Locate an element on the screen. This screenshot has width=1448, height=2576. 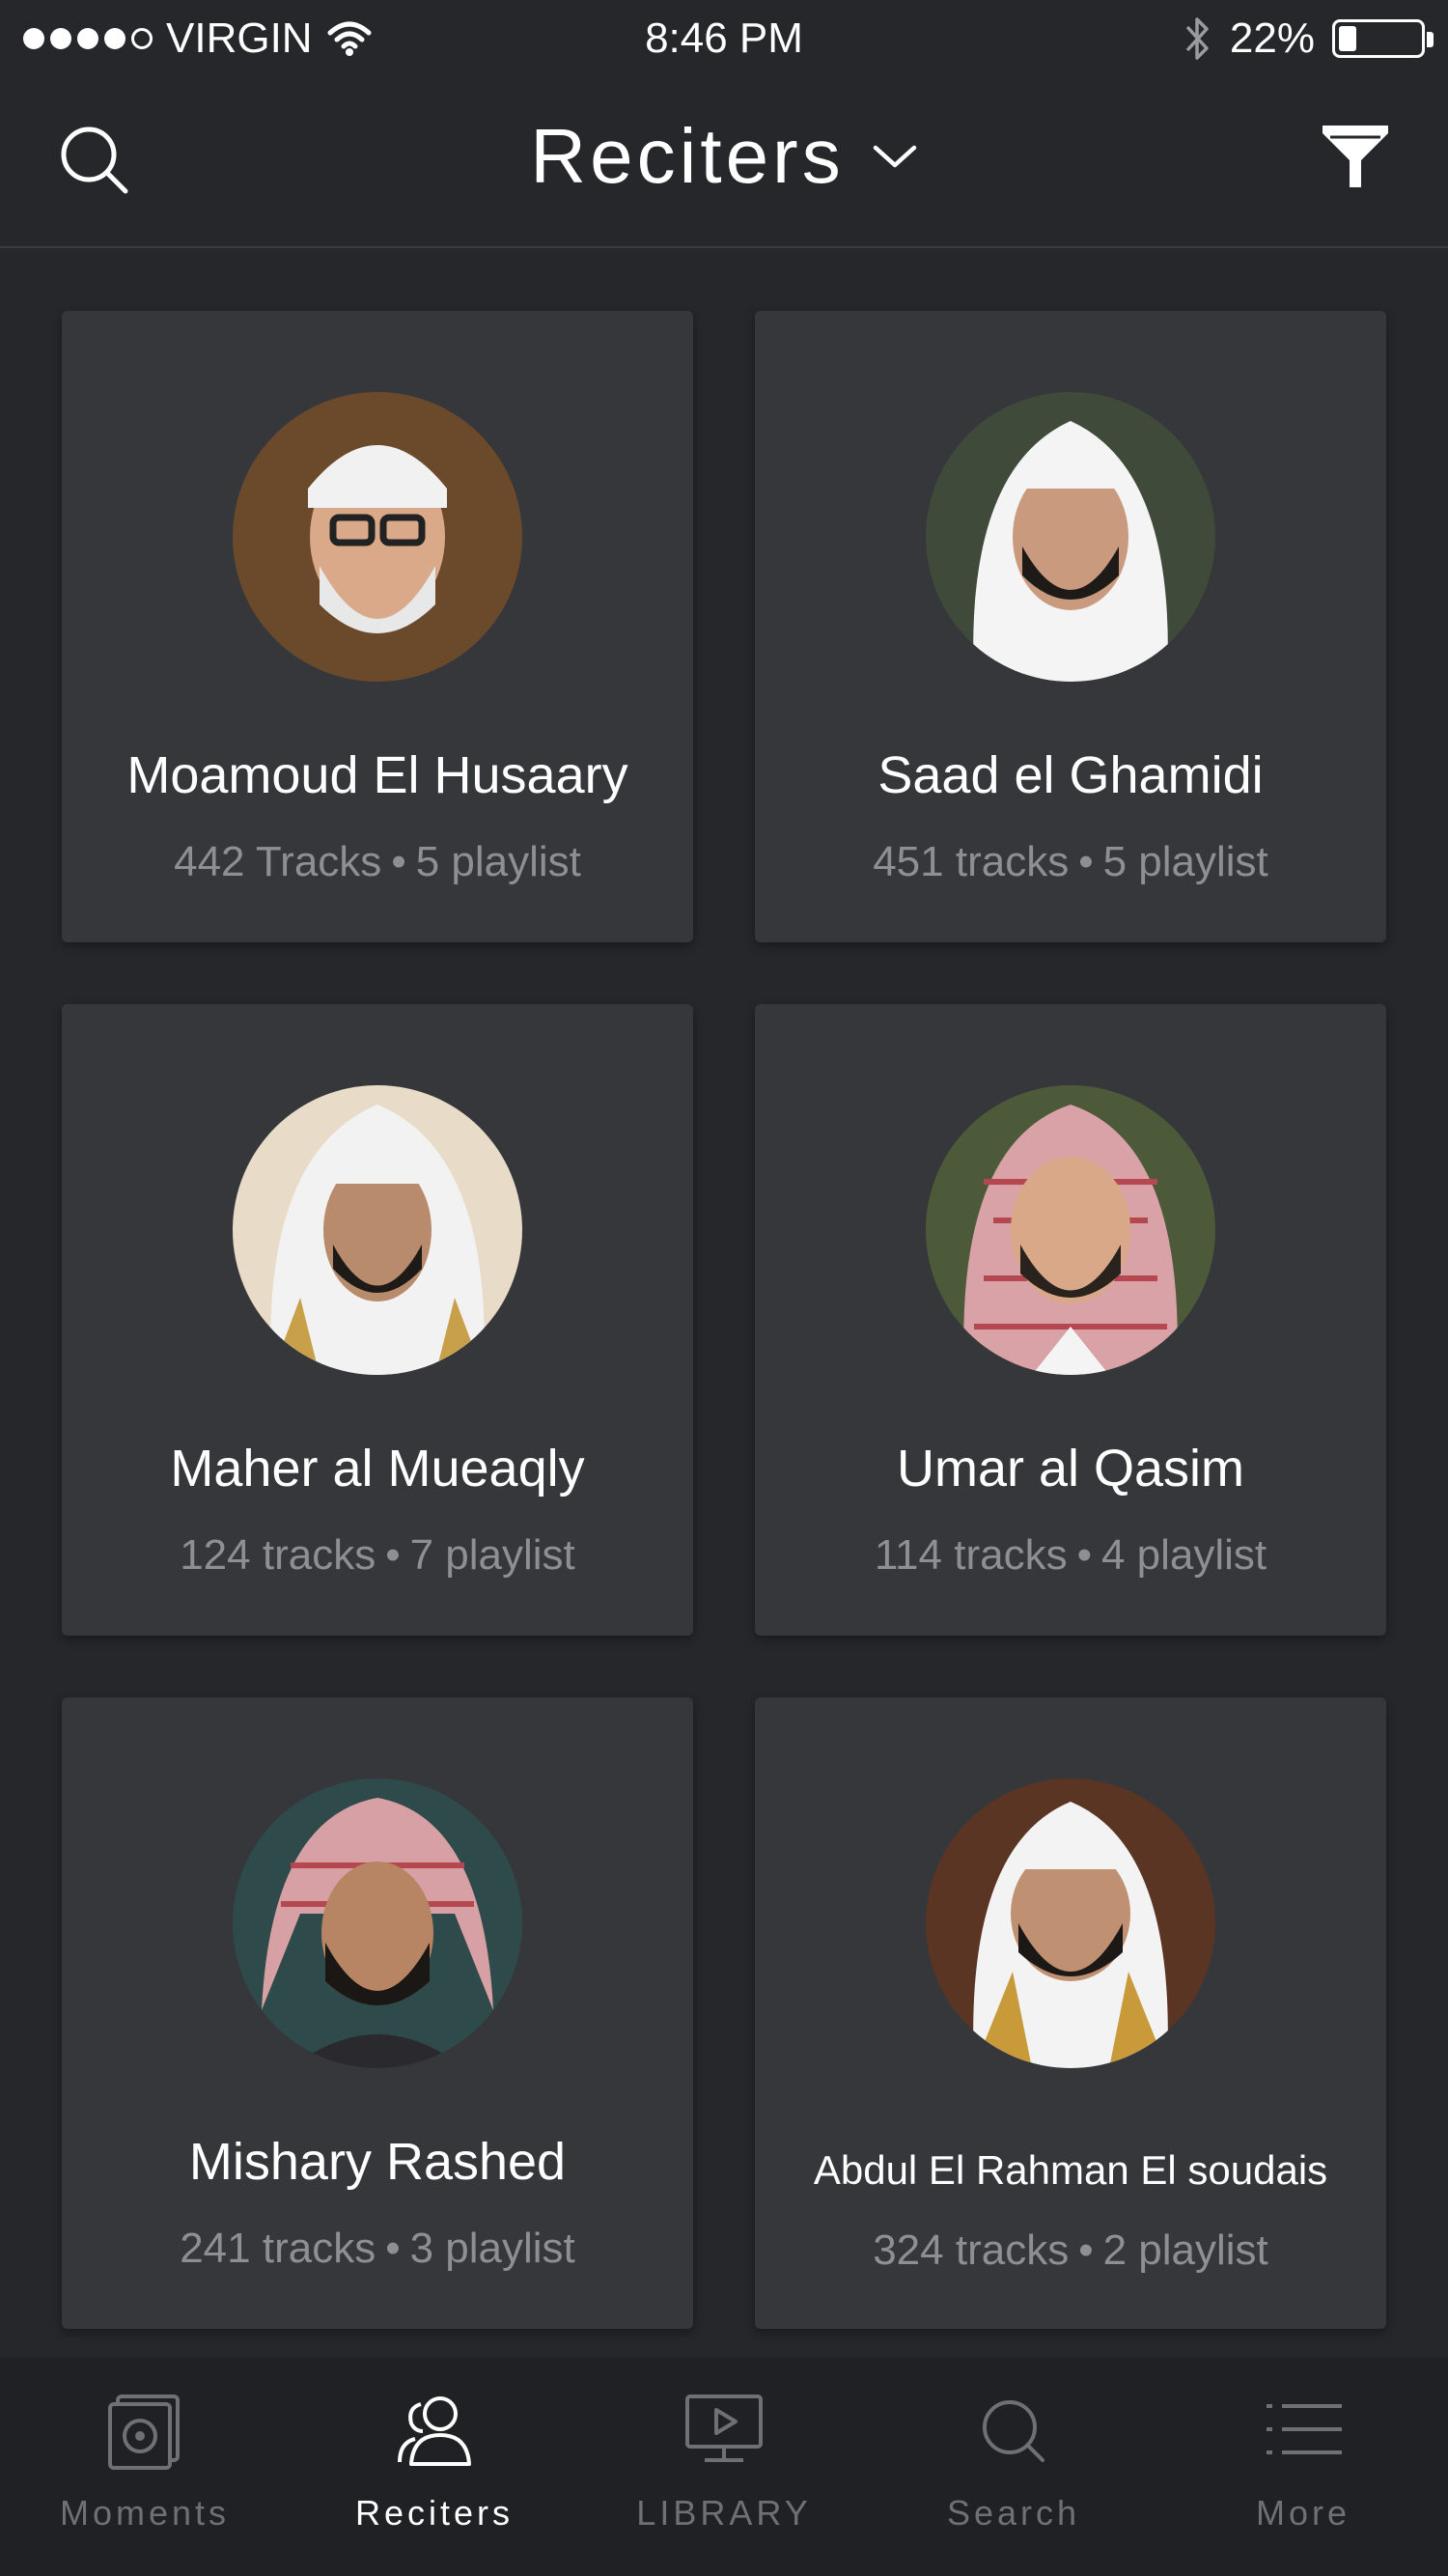
track-count: 124 tracks is located at coordinates (278, 1555).